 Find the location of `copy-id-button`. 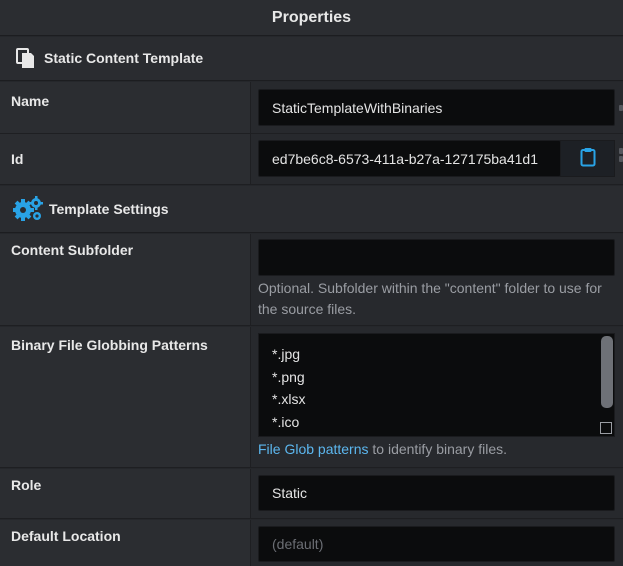

copy-id-button is located at coordinates (587, 158).